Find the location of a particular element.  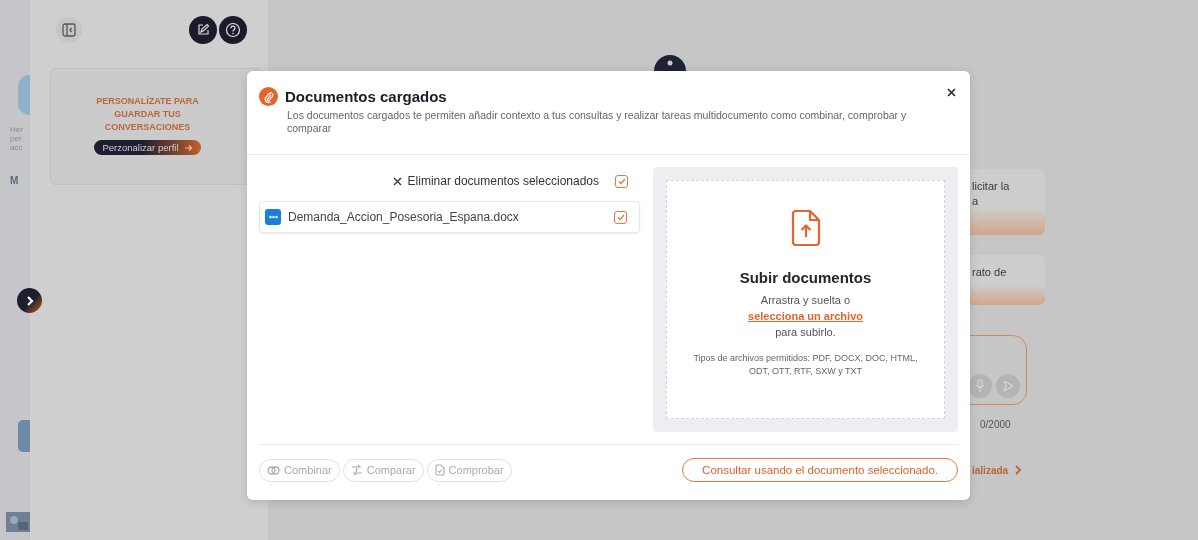

banner-title: PERSONALÍZATE PARA GUARDAR TUS CONVERSACIONES is located at coordinates (147, 114).